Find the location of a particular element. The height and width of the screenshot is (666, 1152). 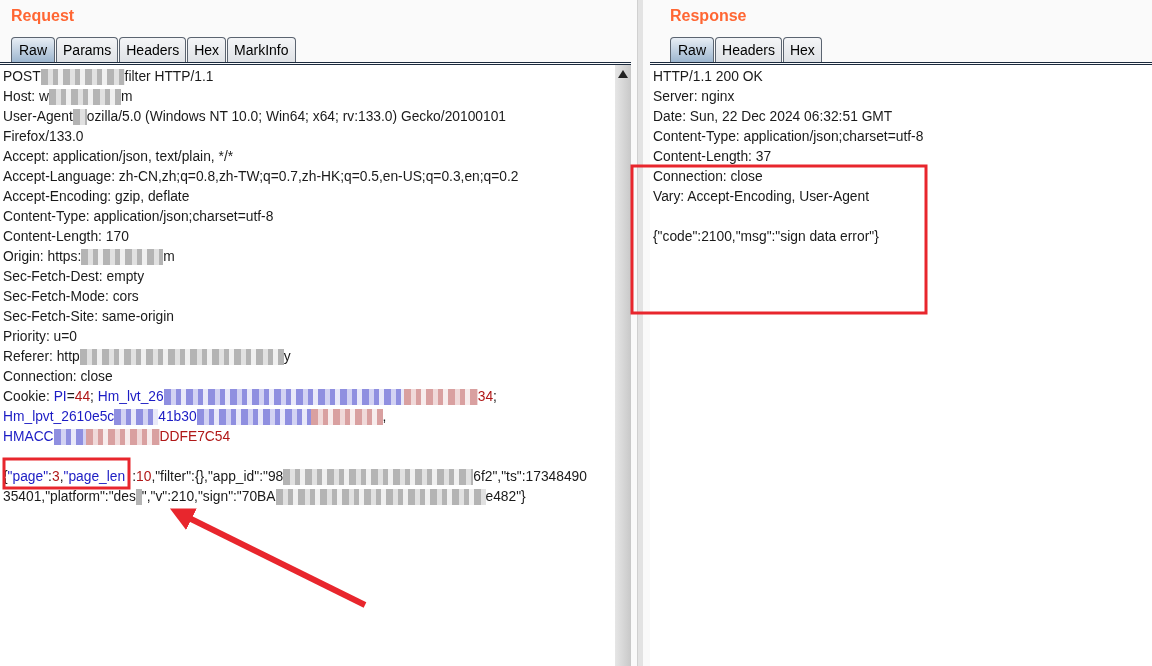

text-line: 35401,"platform":"des is located at coordinates (69, 497).